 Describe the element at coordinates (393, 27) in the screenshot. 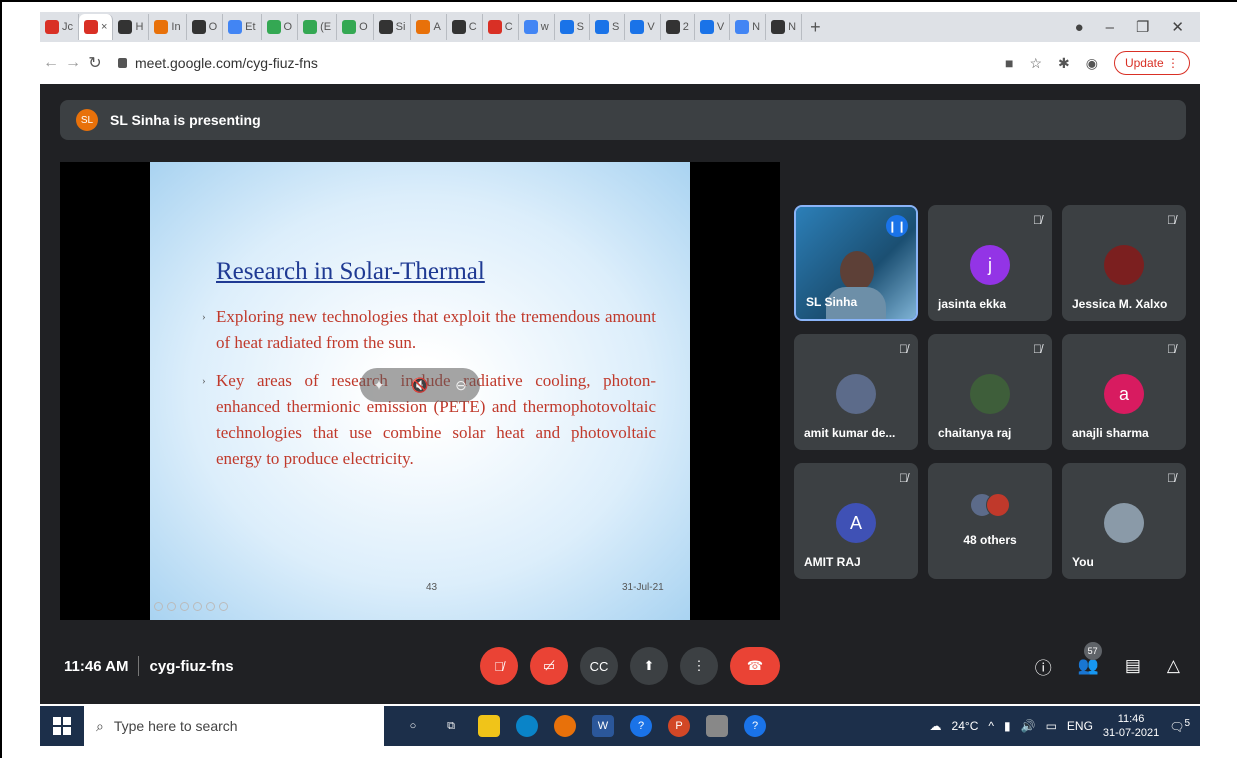

I see `browser-tab: Si` at that location.